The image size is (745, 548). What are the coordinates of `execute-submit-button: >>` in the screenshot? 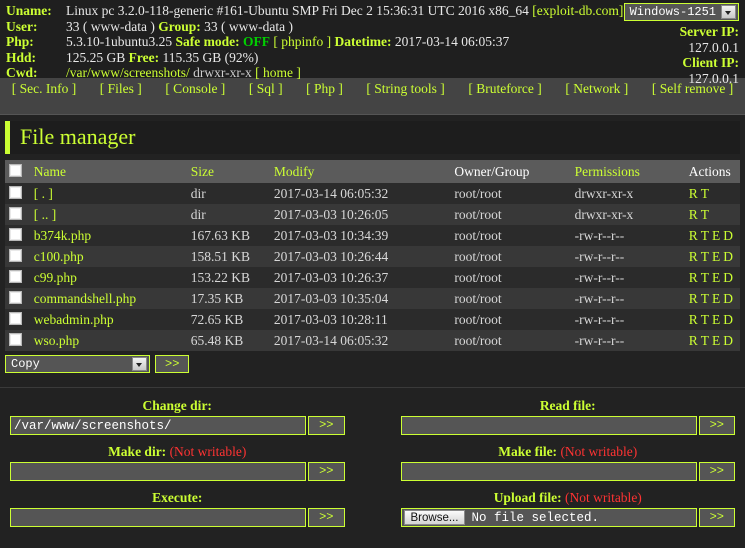 It's located at (326, 517).